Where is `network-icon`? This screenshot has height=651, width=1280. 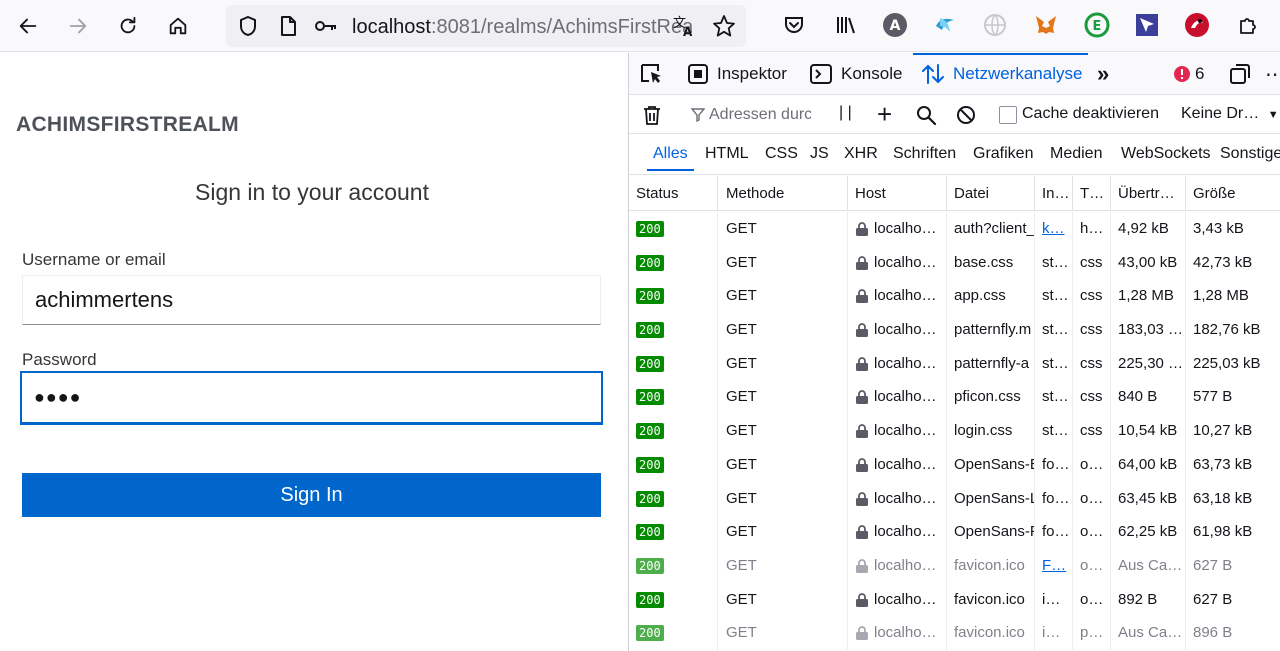 network-icon is located at coordinates (933, 74).